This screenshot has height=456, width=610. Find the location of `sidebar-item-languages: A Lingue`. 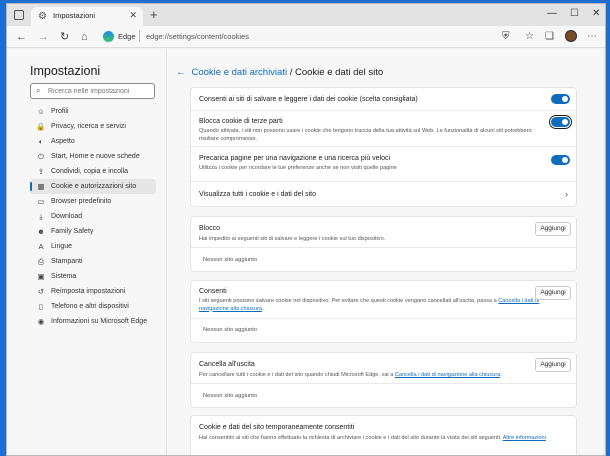

sidebar-item-languages: A Lingue is located at coordinates (93, 246).